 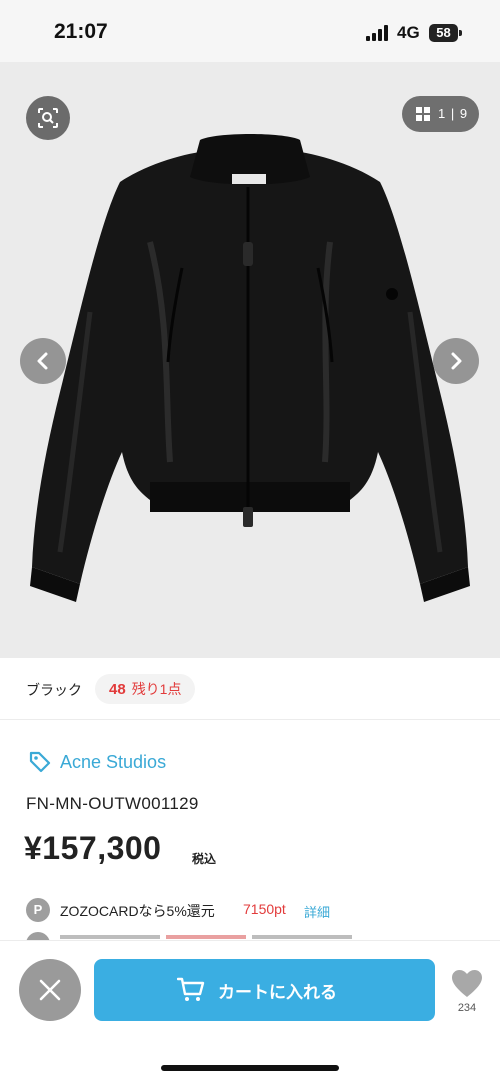 I want to click on points-detail-link: 詳細, so click(x=317, y=911).